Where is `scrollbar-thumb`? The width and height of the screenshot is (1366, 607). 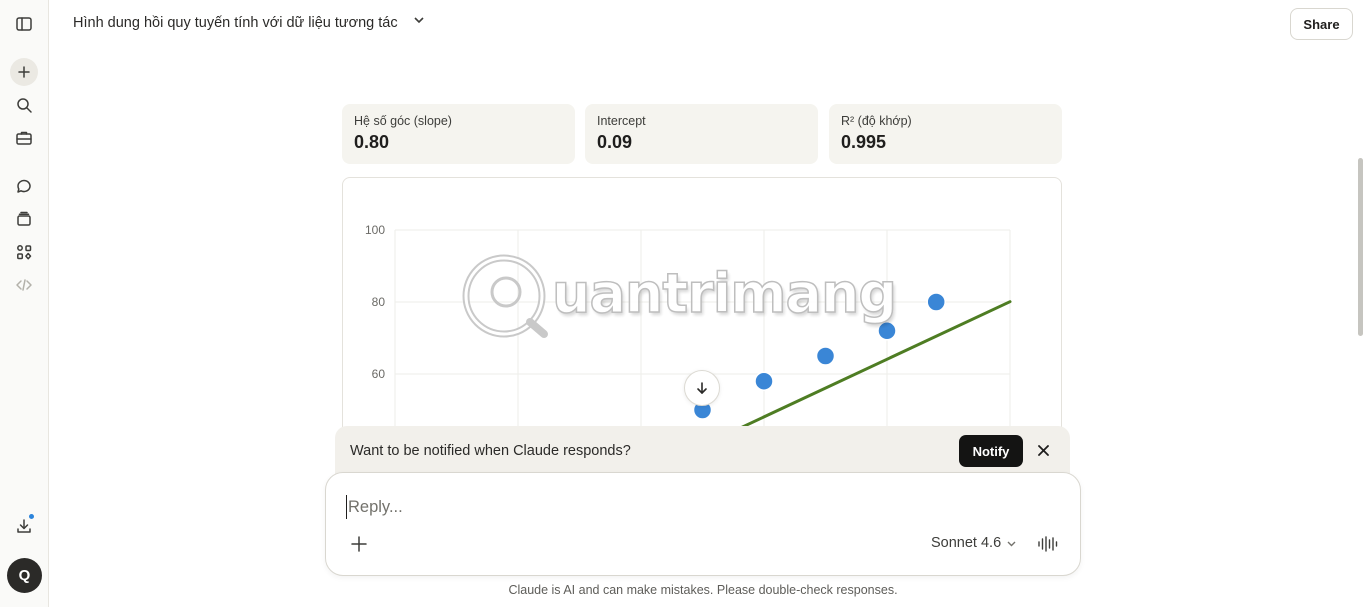 scrollbar-thumb is located at coordinates (1360, 247).